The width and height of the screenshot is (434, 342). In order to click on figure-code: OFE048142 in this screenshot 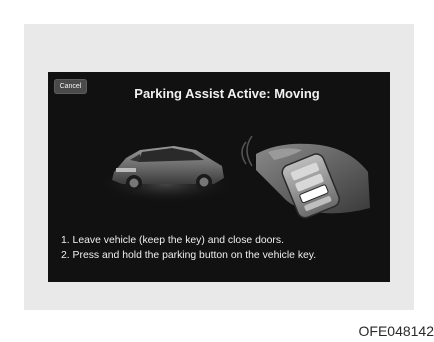, I will do `click(396, 331)`.